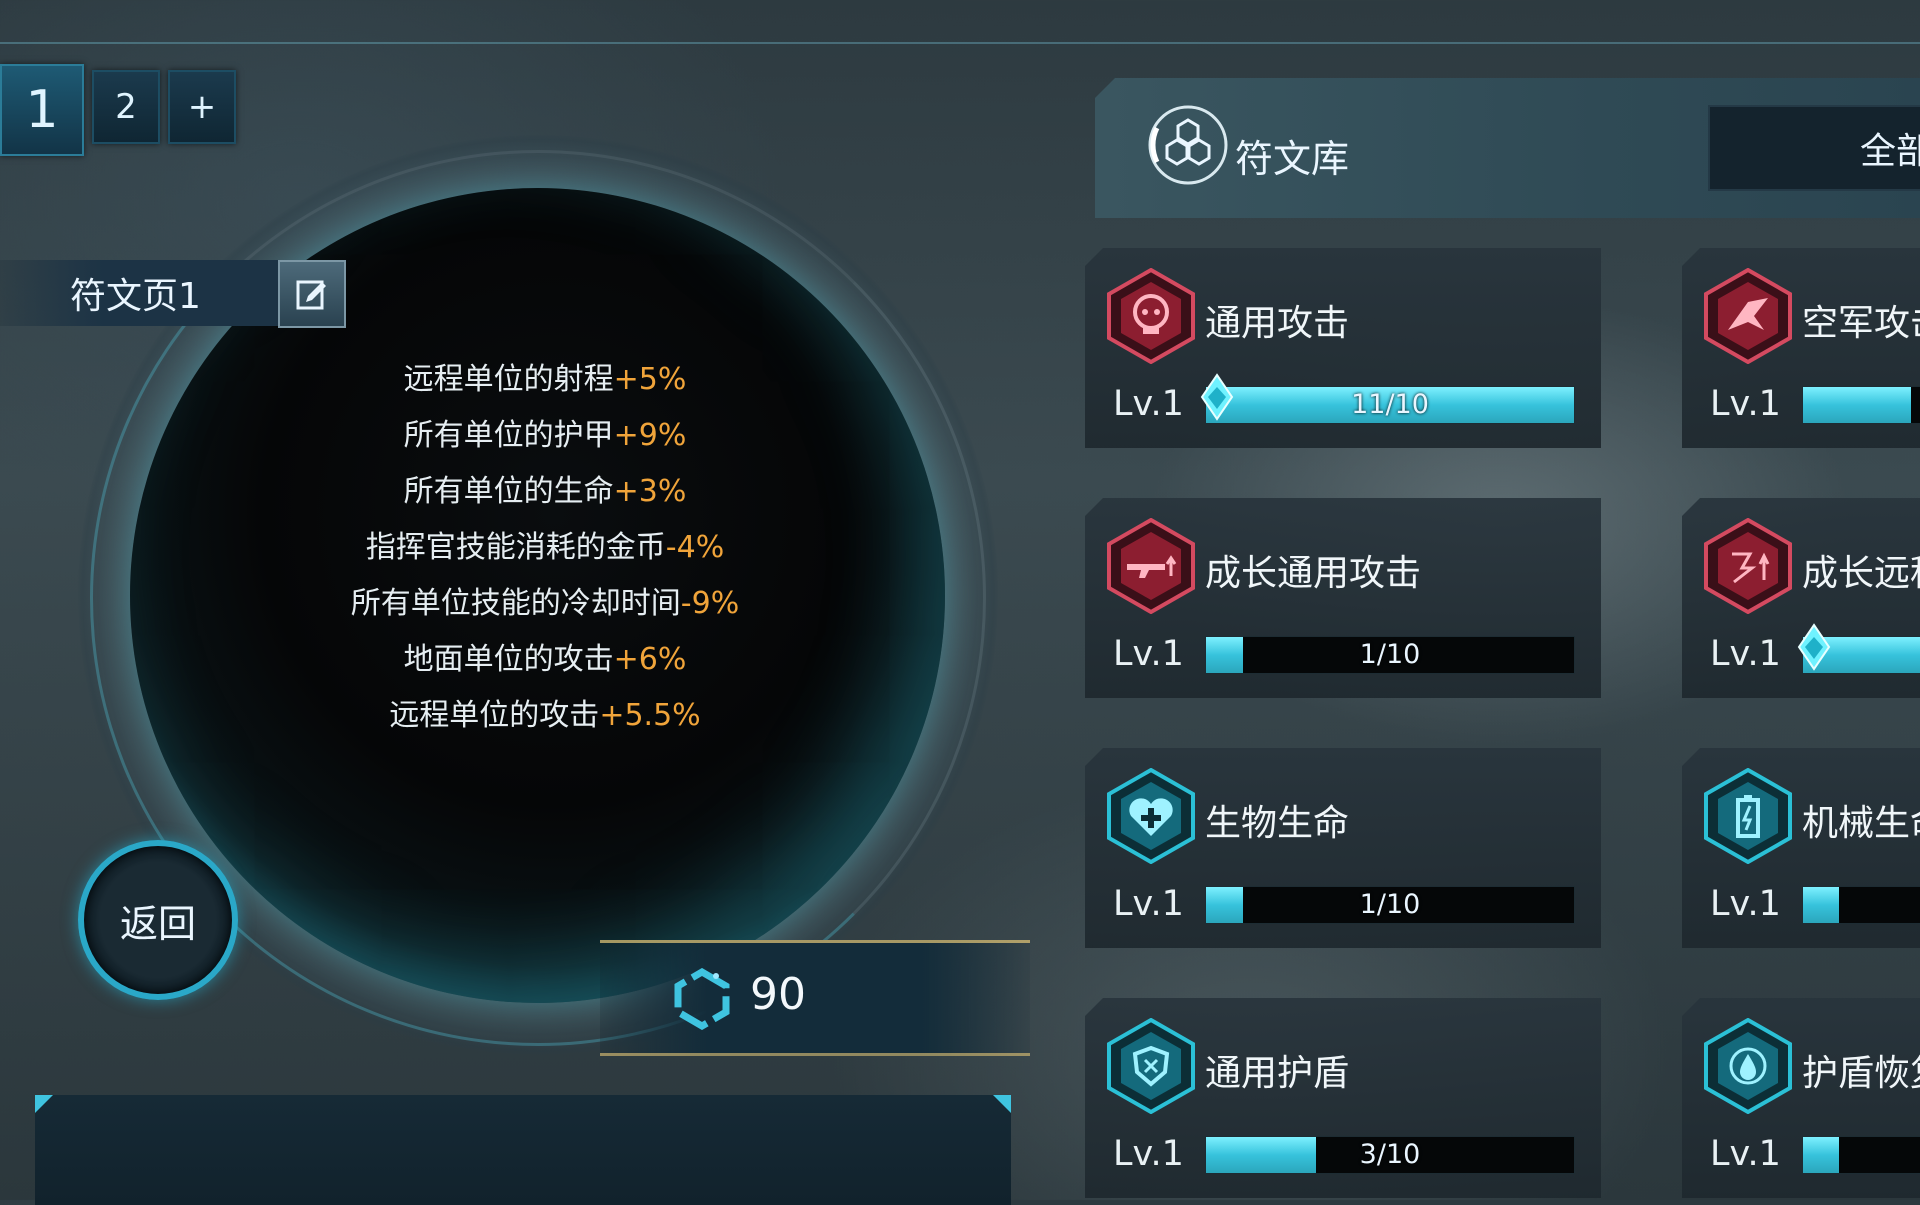 The width and height of the screenshot is (1920, 1205). I want to click on rune-card: 机械生命 Lv.1, so click(1801, 848).